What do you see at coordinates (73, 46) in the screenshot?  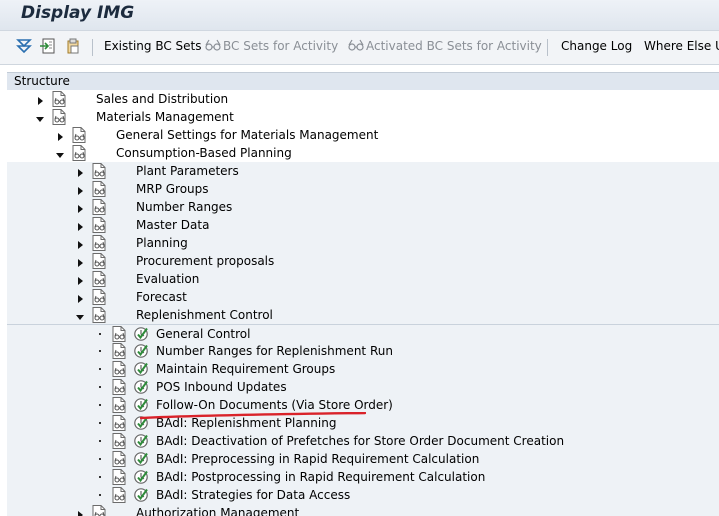 I see `clipboard-icon` at bounding box center [73, 46].